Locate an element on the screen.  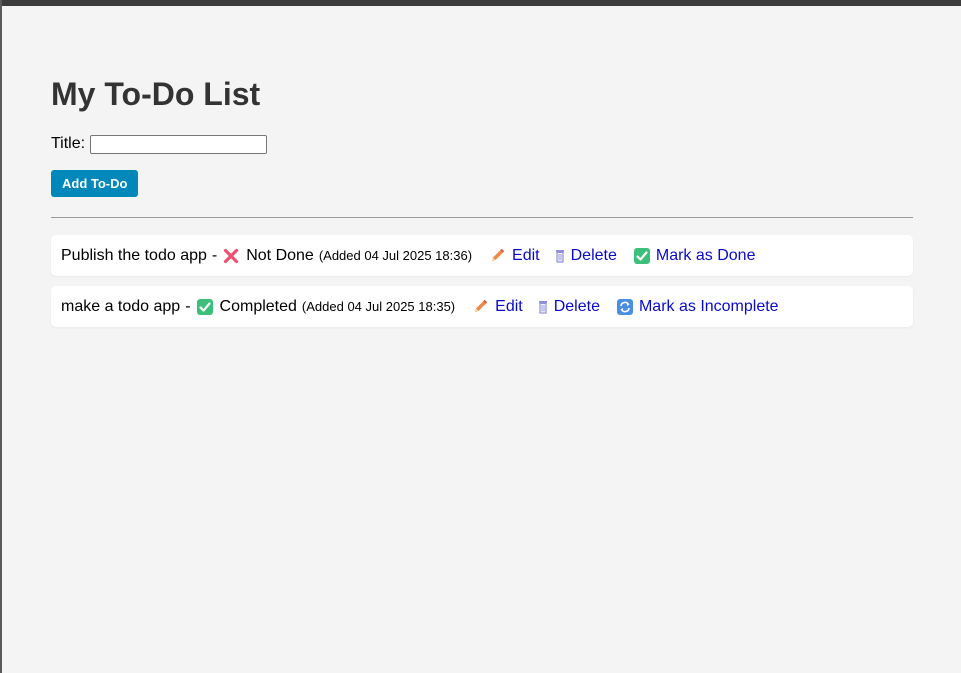
window-left-edge is located at coordinates (1, 336).